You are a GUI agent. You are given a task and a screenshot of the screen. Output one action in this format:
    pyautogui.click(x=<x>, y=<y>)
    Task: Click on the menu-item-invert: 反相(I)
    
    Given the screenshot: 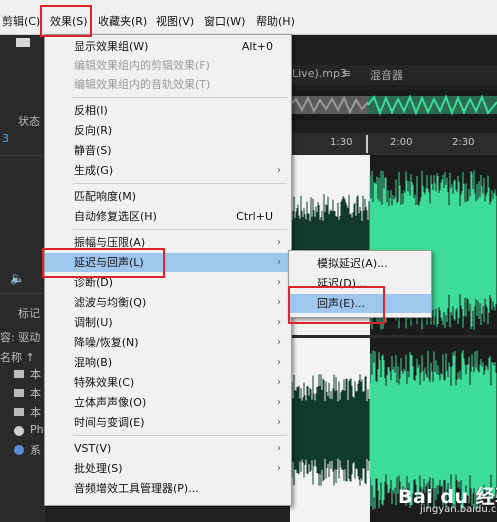 What is the action you would take?
    pyautogui.click(x=168, y=110)
    